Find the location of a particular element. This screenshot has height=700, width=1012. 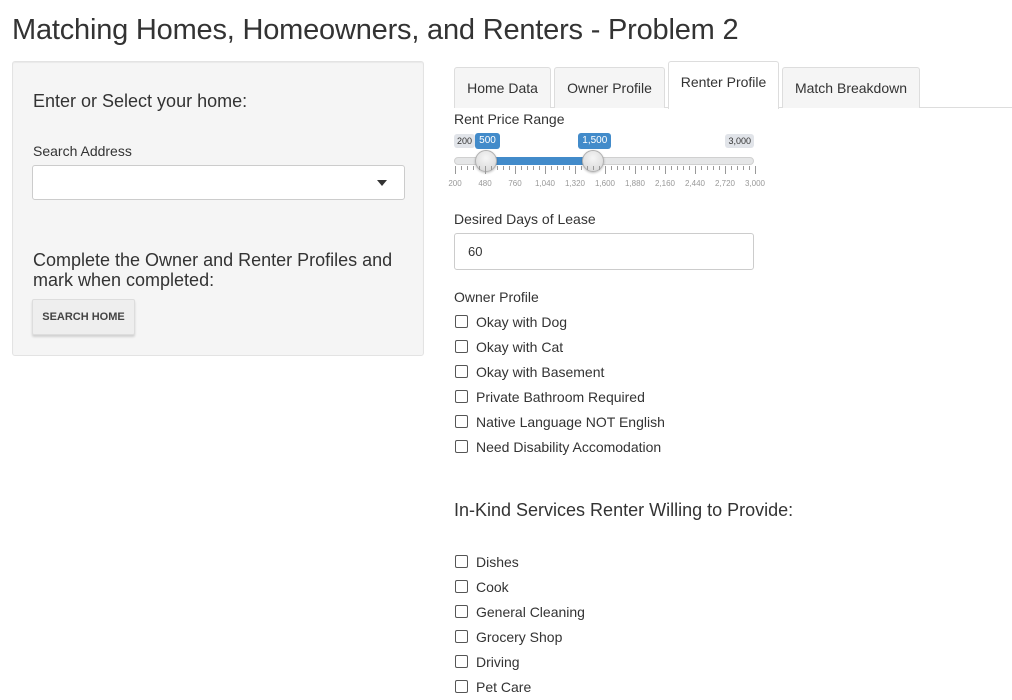

tab-renter-profile: Renter Profile is located at coordinates (723, 85).